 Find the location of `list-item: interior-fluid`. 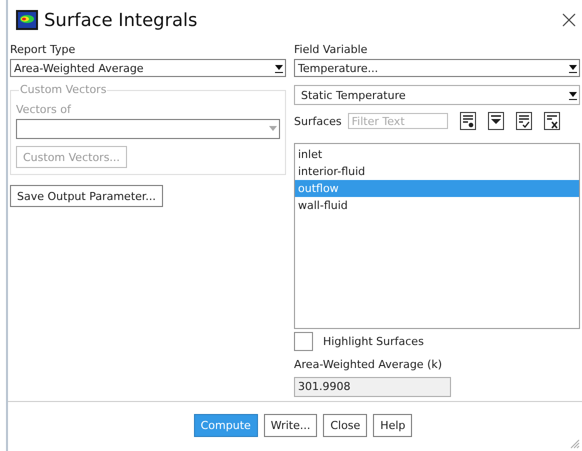

list-item: interior-fluid is located at coordinates (437, 171).